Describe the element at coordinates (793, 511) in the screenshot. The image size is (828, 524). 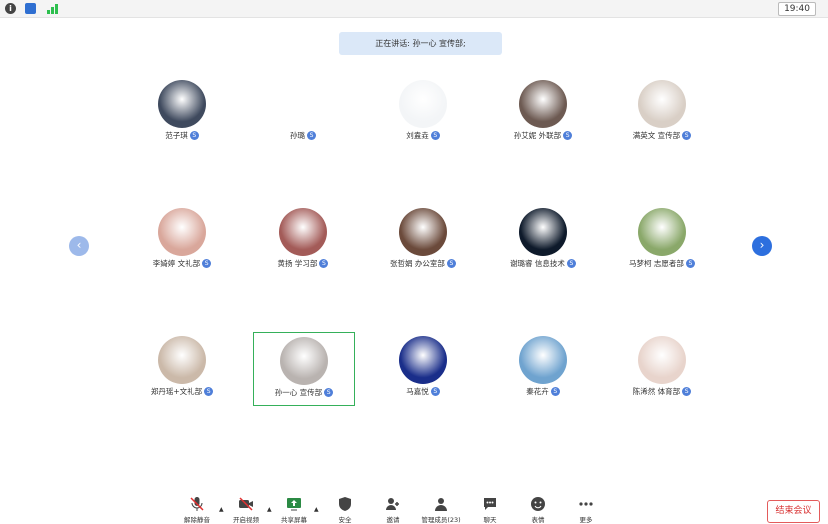
I see `end-meeting-button: 结束会议` at that location.